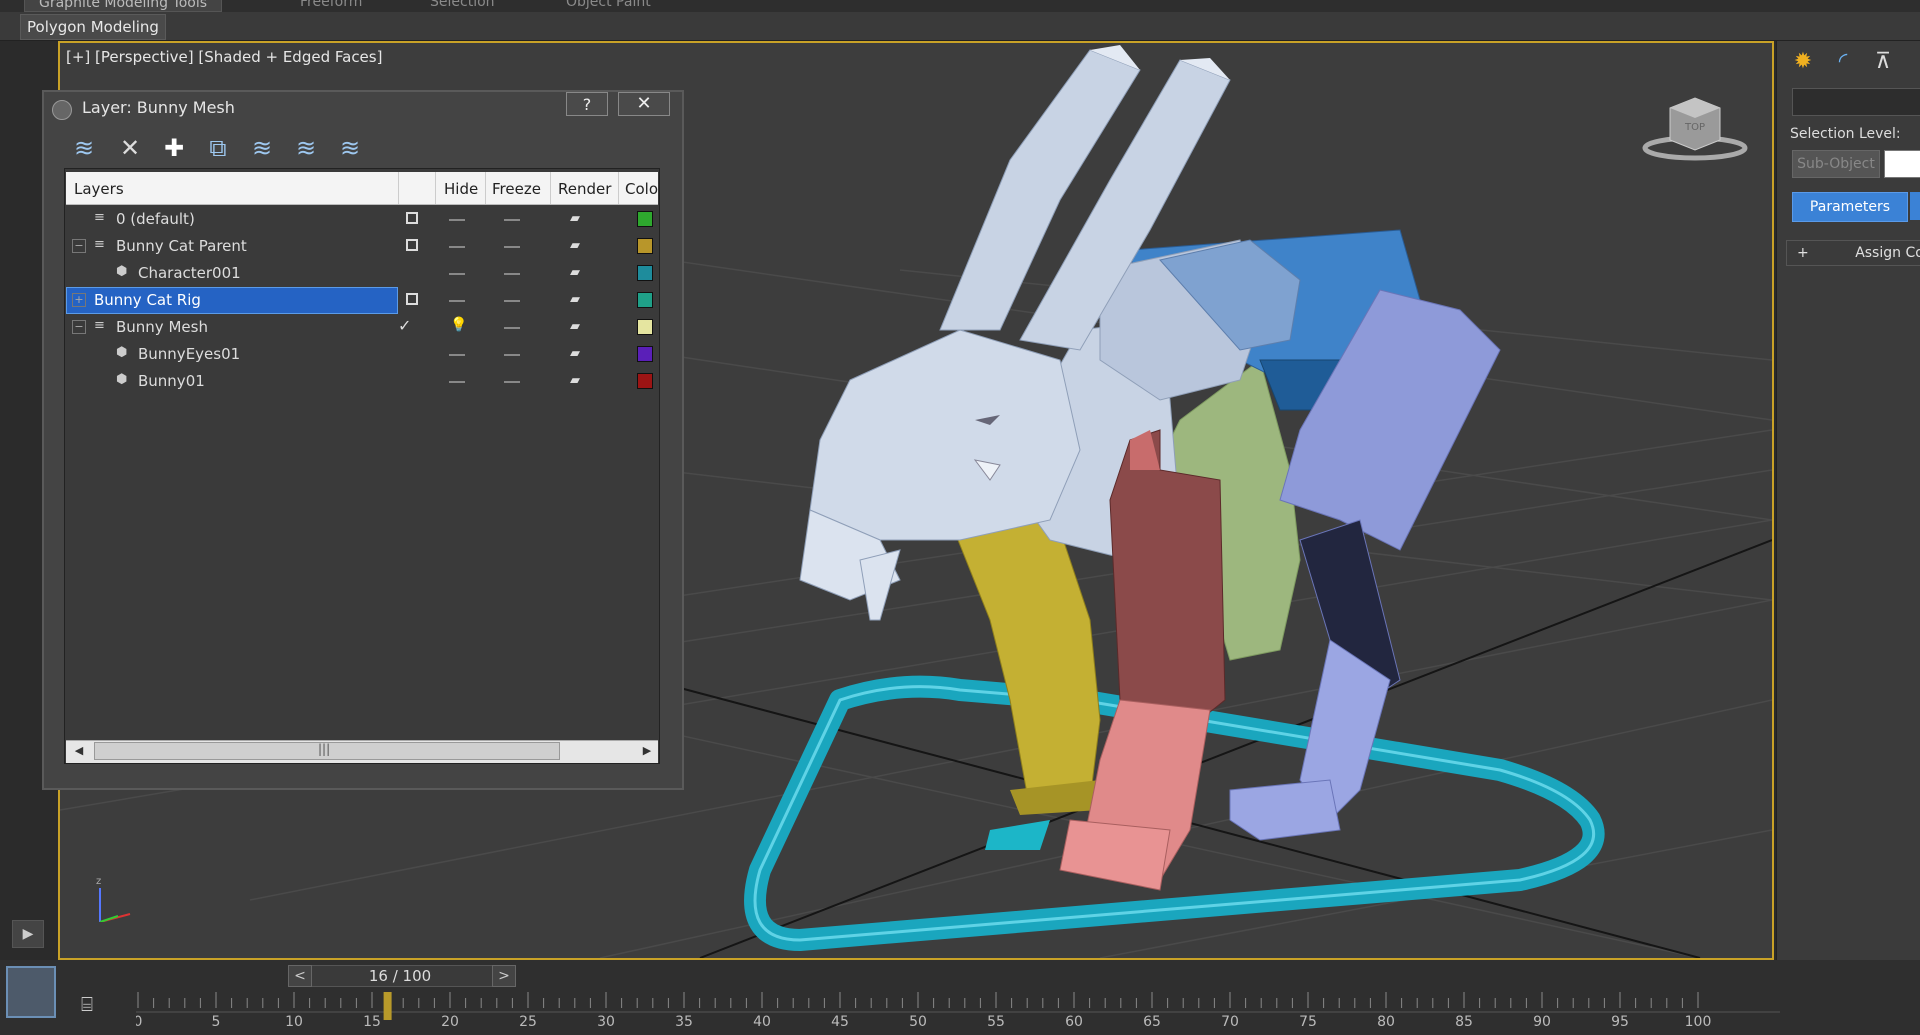  What do you see at coordinates (130, 148) in the screenshot?
I see `delete-layer-icon: ✕` at bounding box center [130, 148].